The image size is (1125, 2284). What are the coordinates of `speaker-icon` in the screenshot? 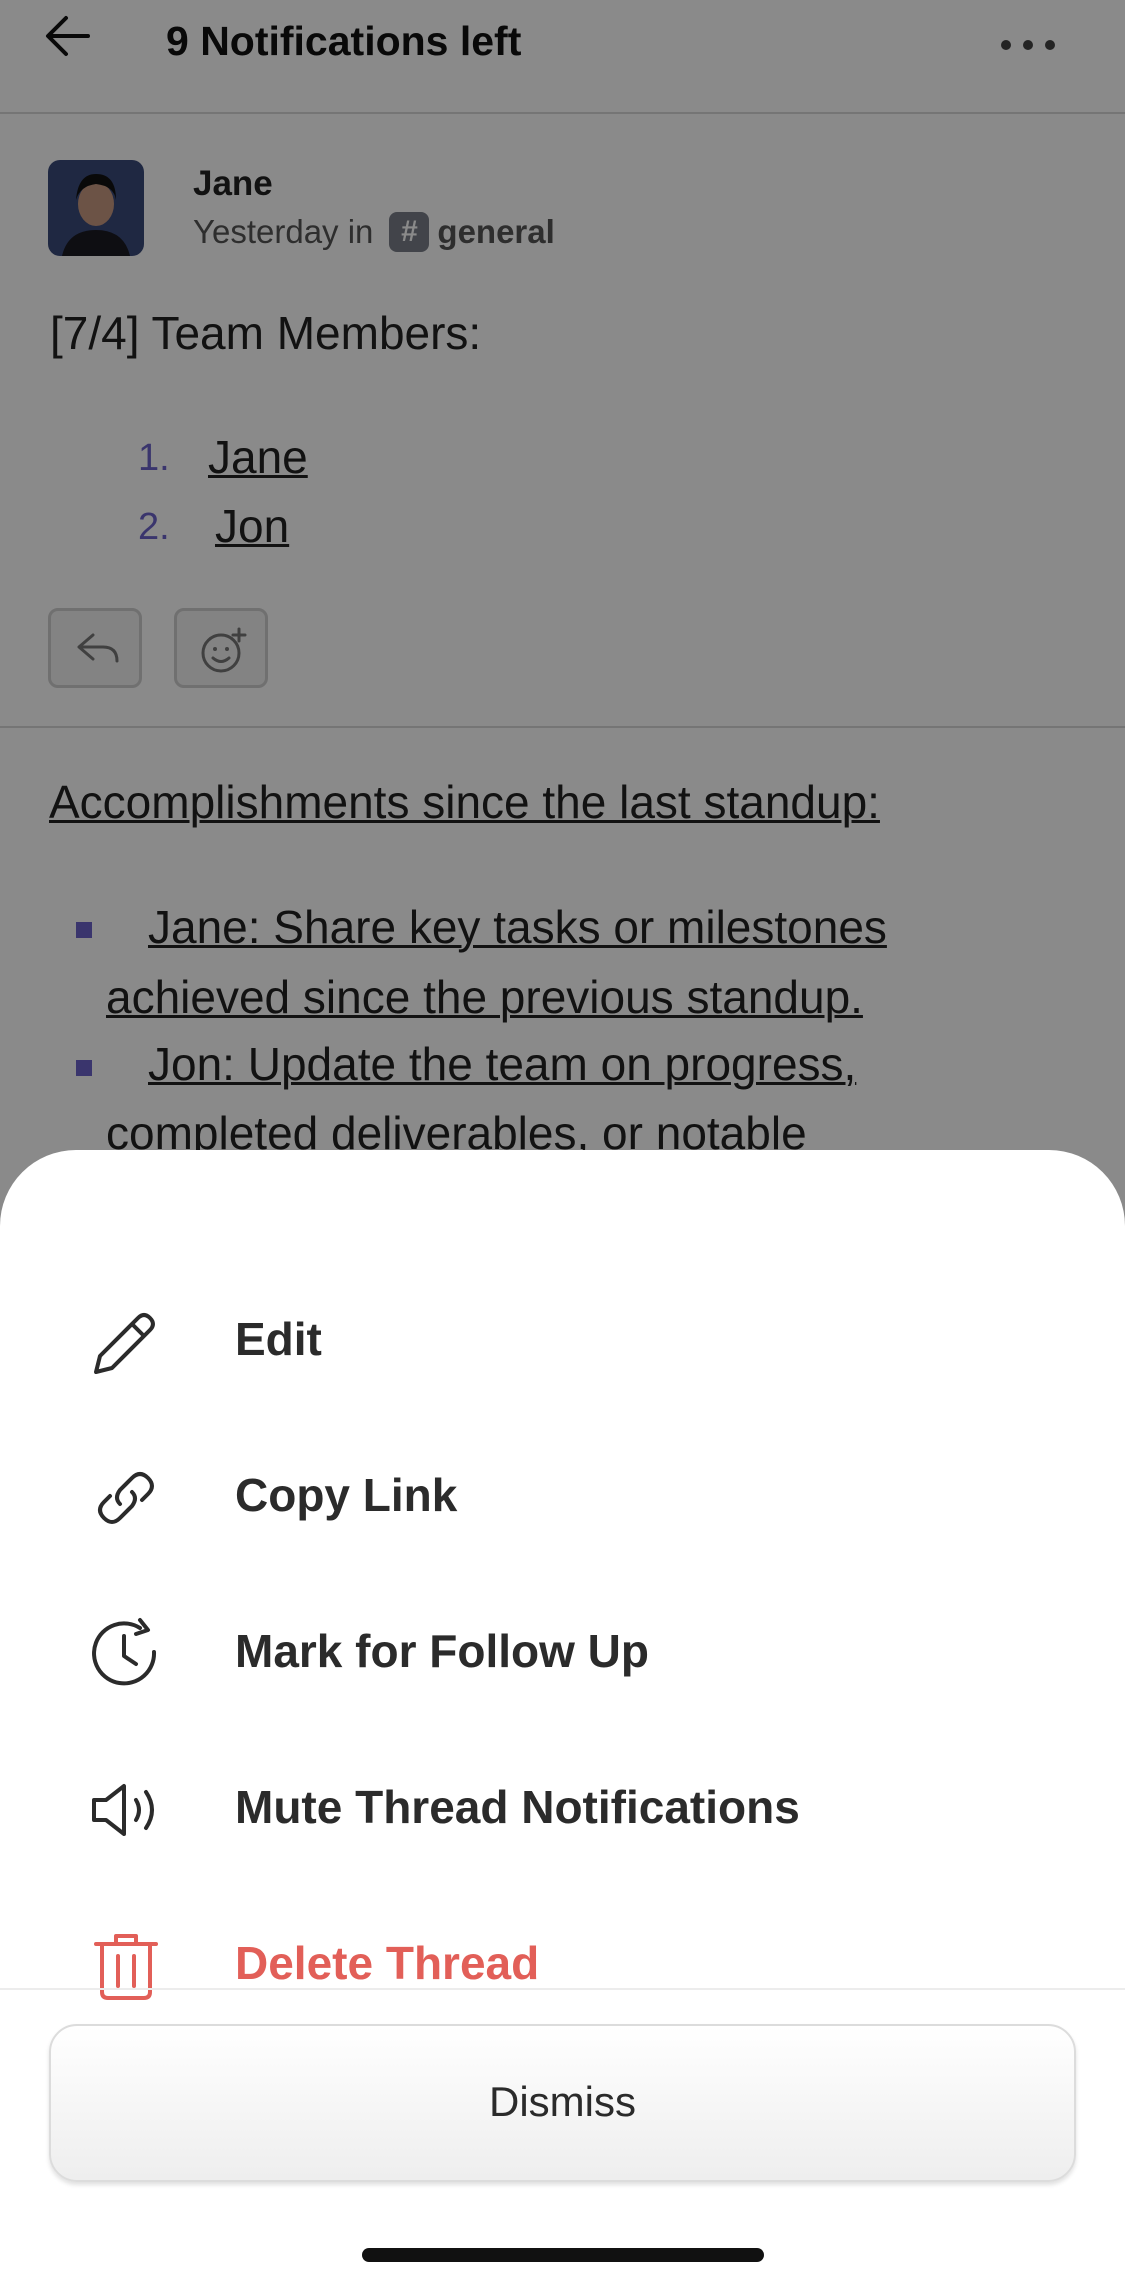 It's located at (123, 1810).